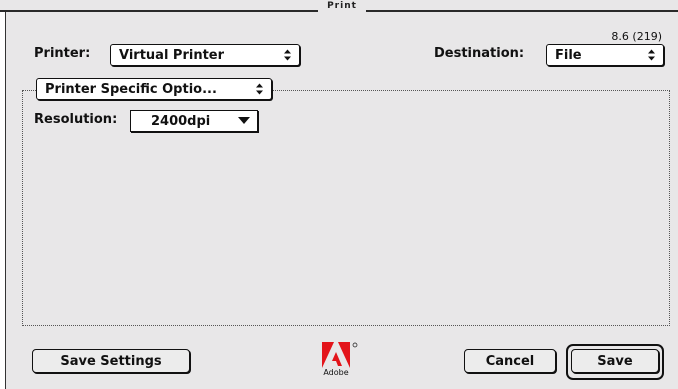  I want to click on adobe-logo-text: Adobe, so click(336, 372).